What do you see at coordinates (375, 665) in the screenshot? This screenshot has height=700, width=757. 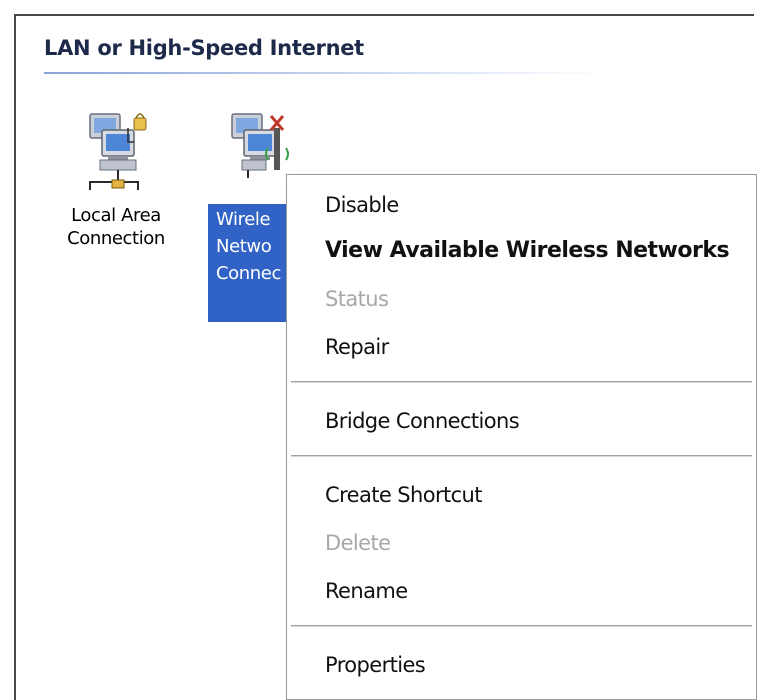 I see `menu-item-properties: Properties` at bounding box center [375, 665].